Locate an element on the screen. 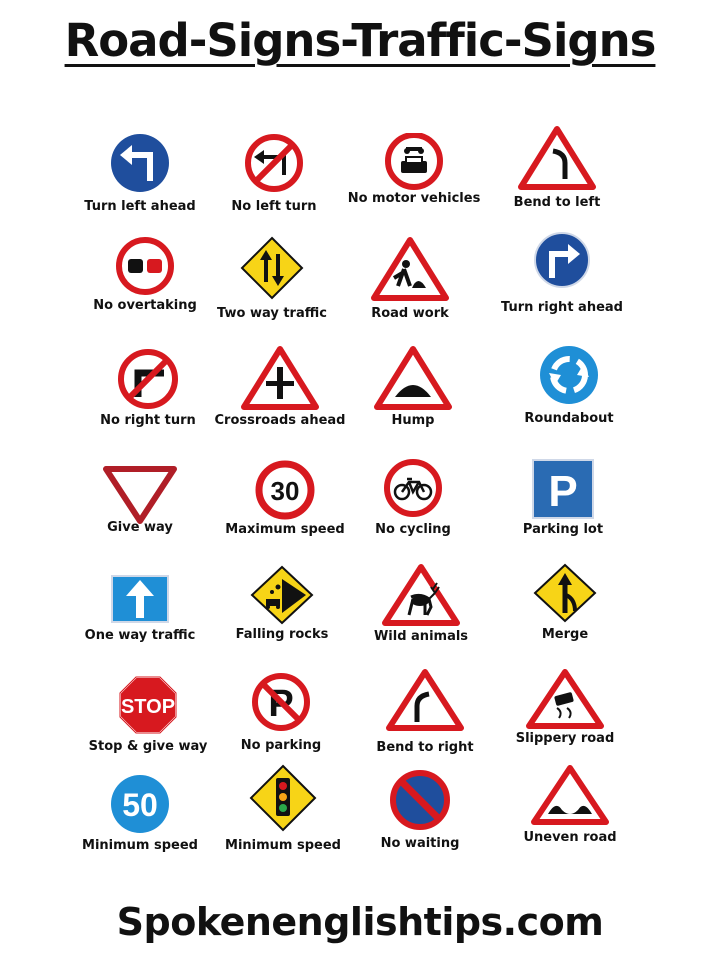 The width and height of the screenshot is (720, 960). sign-label: Roundabout is located at coordinates (569, 418).